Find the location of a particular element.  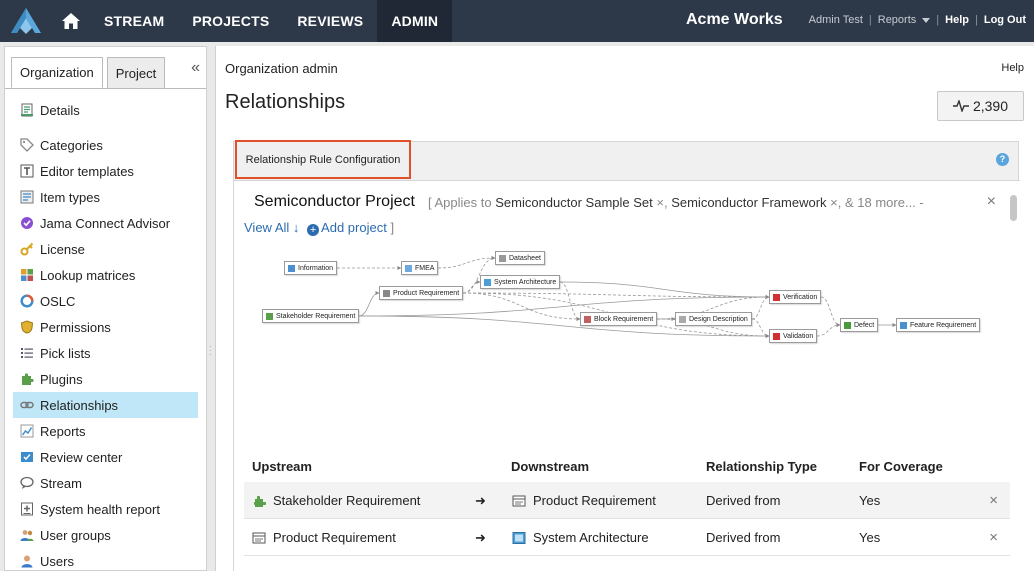

sidebar-item-jama-connect-advisor: Jama Connect Advisor is located at coordinates (105, 223).